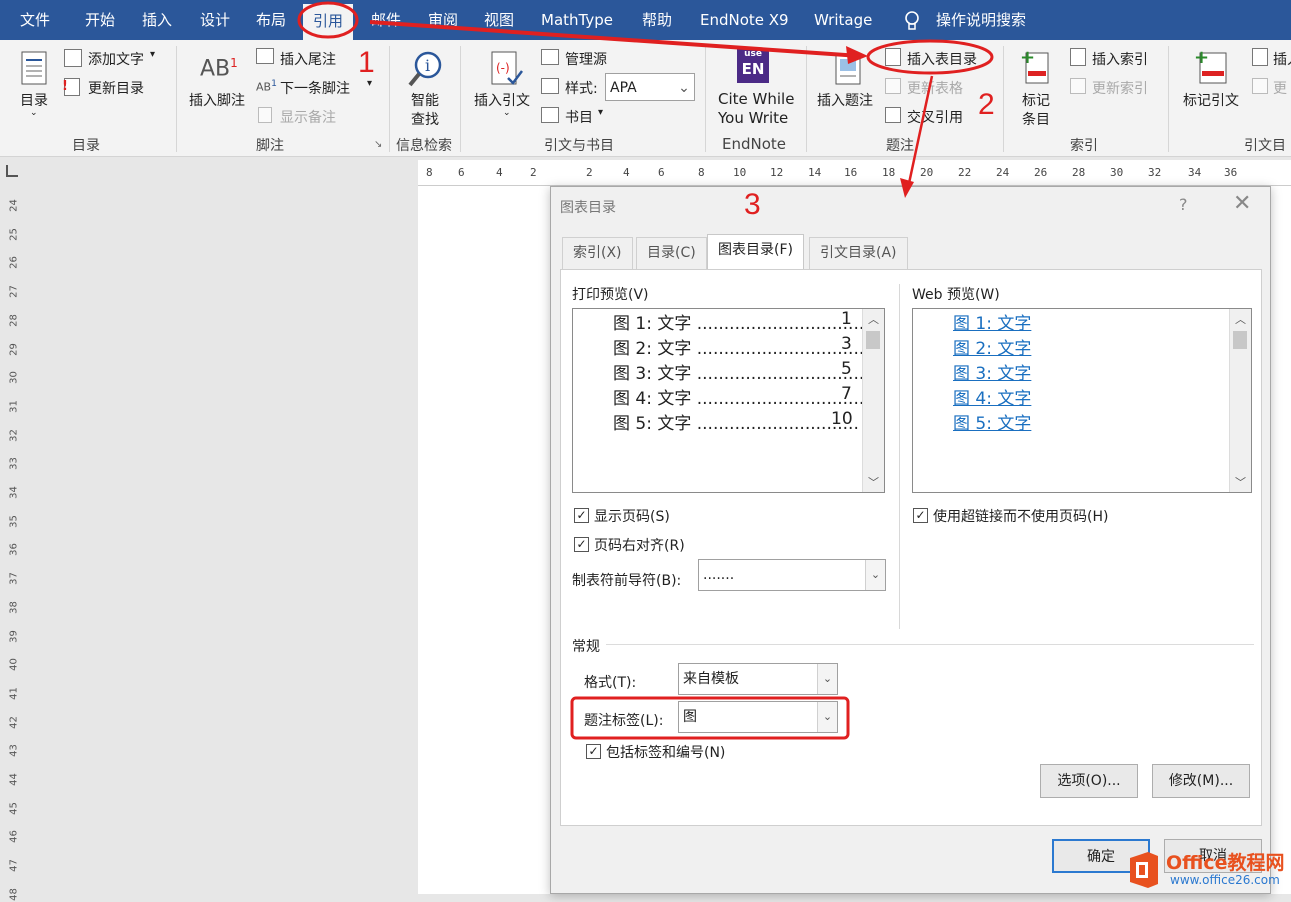  I want to click on show-notes-button: 显示备注, so click(308, 117).